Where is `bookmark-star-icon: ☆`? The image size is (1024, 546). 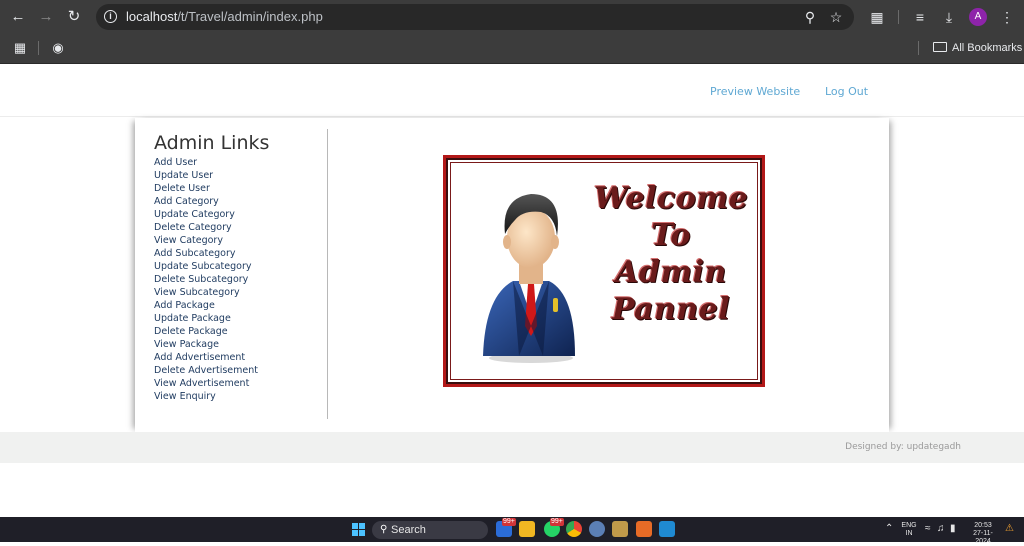
bookmark-star-icon: ☆ is located at coordinates (836, 17).